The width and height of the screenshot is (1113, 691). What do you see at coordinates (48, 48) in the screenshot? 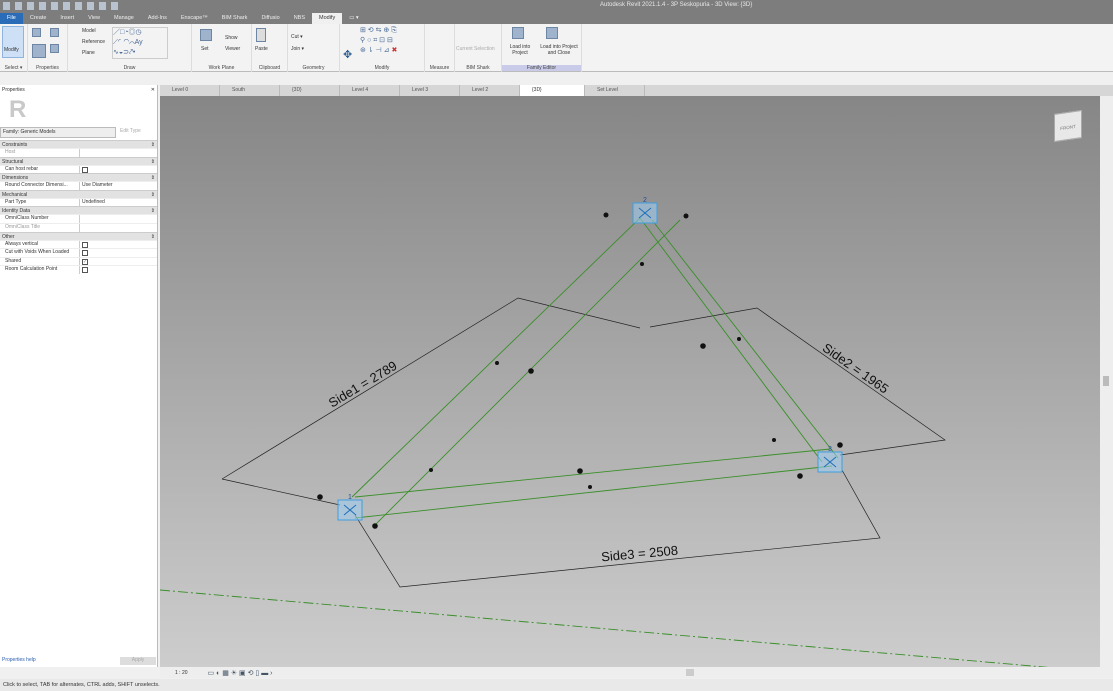
I see `properties-panel: Properties` at bounding box center [48, 48].